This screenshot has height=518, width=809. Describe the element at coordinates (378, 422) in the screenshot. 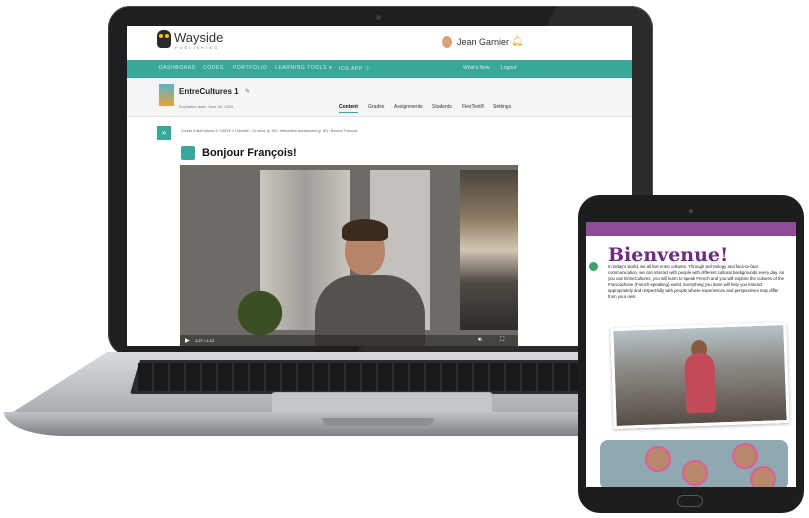

I see `laptop-notch` at that location.